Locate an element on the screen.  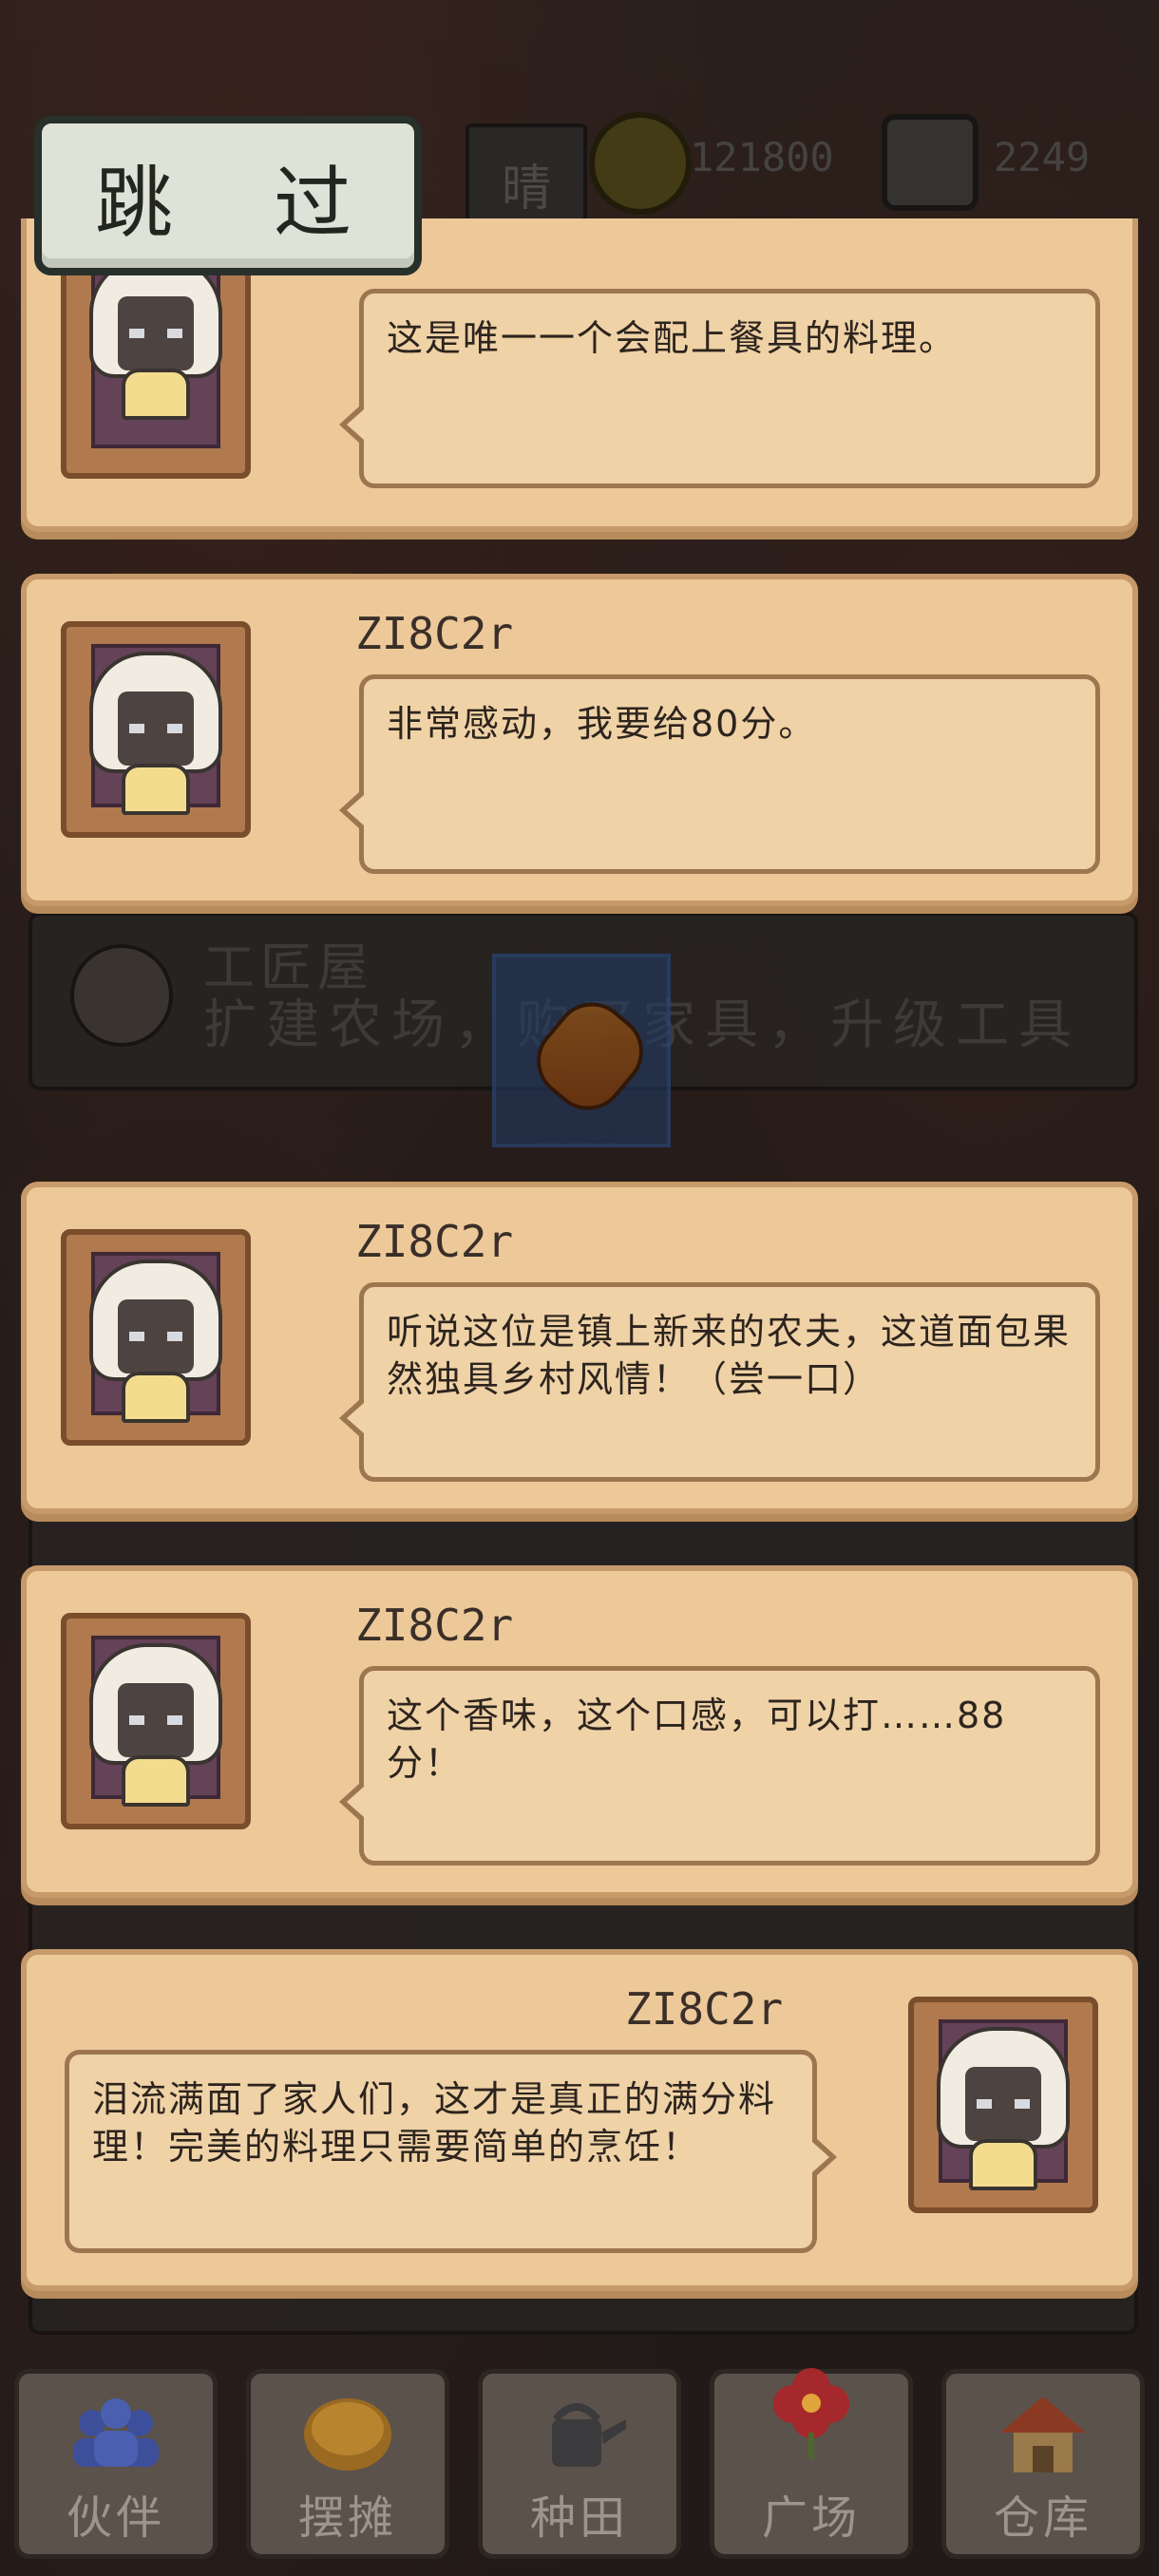
nav-farm: 种田 is located at coordinates (579, 2464).